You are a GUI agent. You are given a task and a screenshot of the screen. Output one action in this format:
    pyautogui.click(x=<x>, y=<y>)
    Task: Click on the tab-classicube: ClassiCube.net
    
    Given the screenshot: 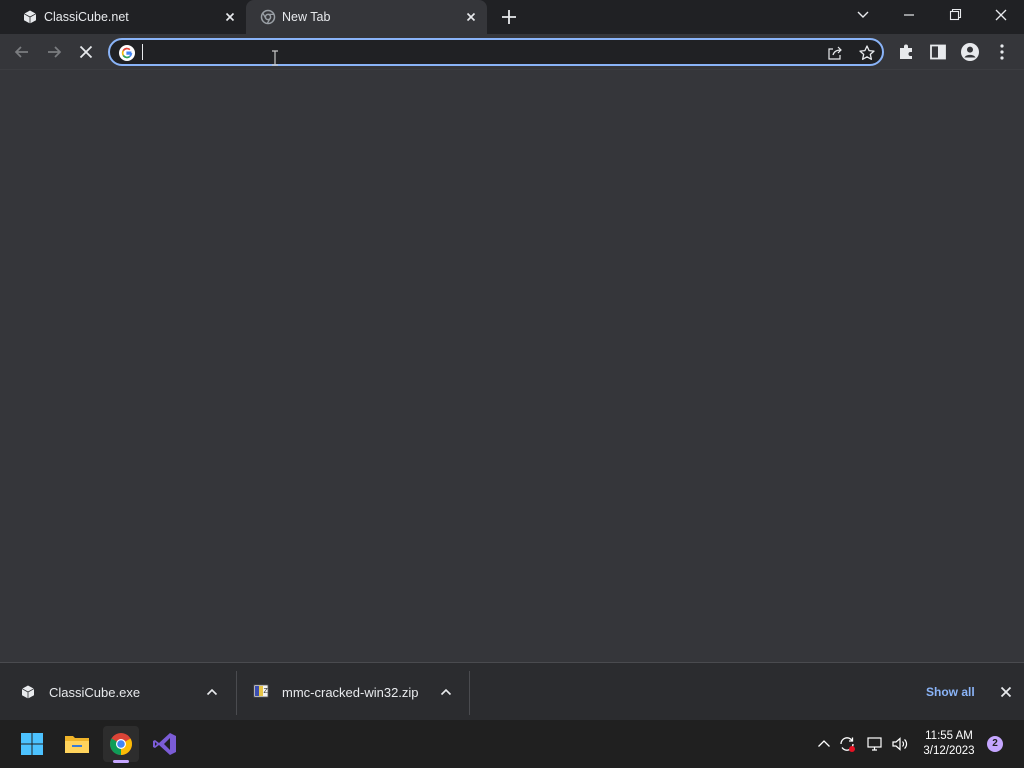 What is the action you would take?
    pyautogui.click(x=127, y=17)
    